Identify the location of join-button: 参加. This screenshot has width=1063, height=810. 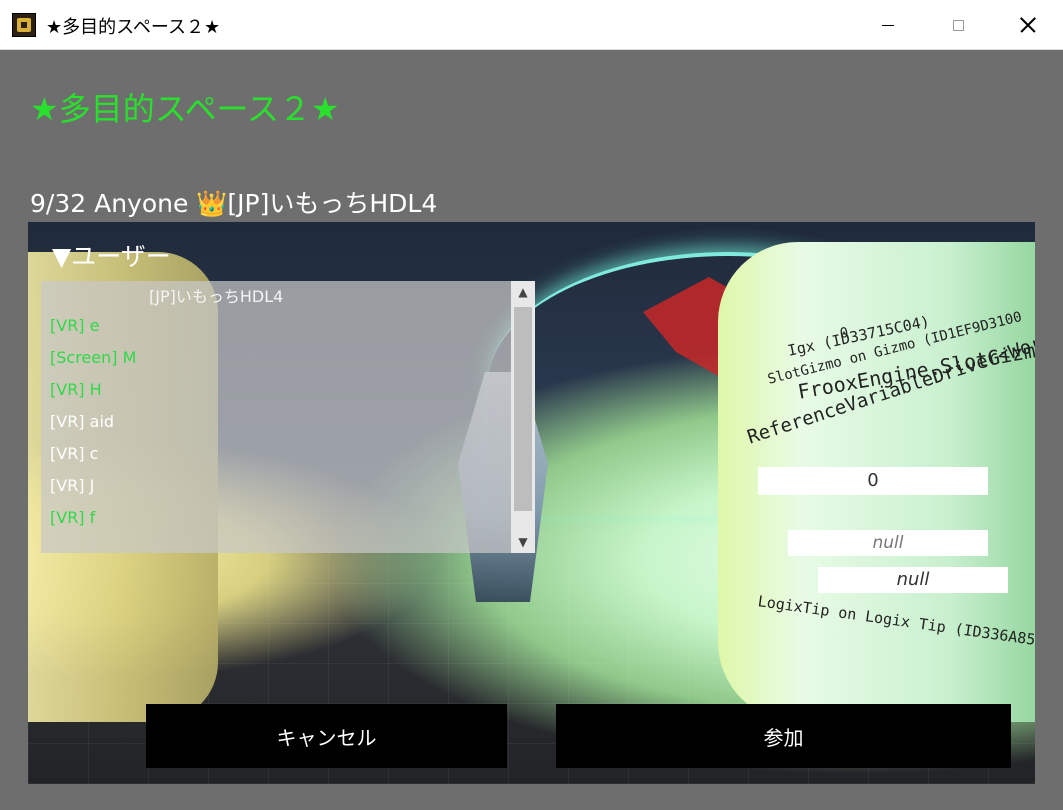
(783, 736).